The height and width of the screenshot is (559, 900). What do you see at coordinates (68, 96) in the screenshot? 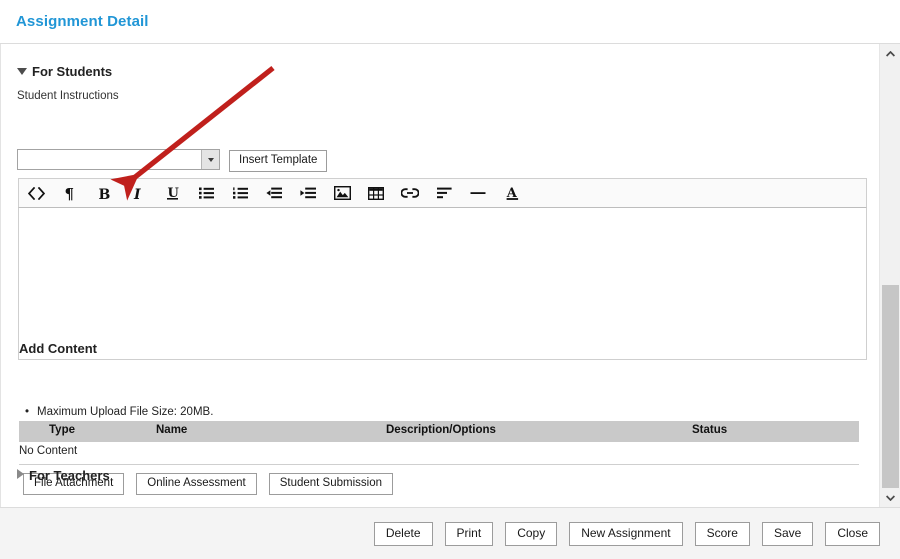
I see `student-instructions-label: Student Instructions` at bounding box center [68, 96].